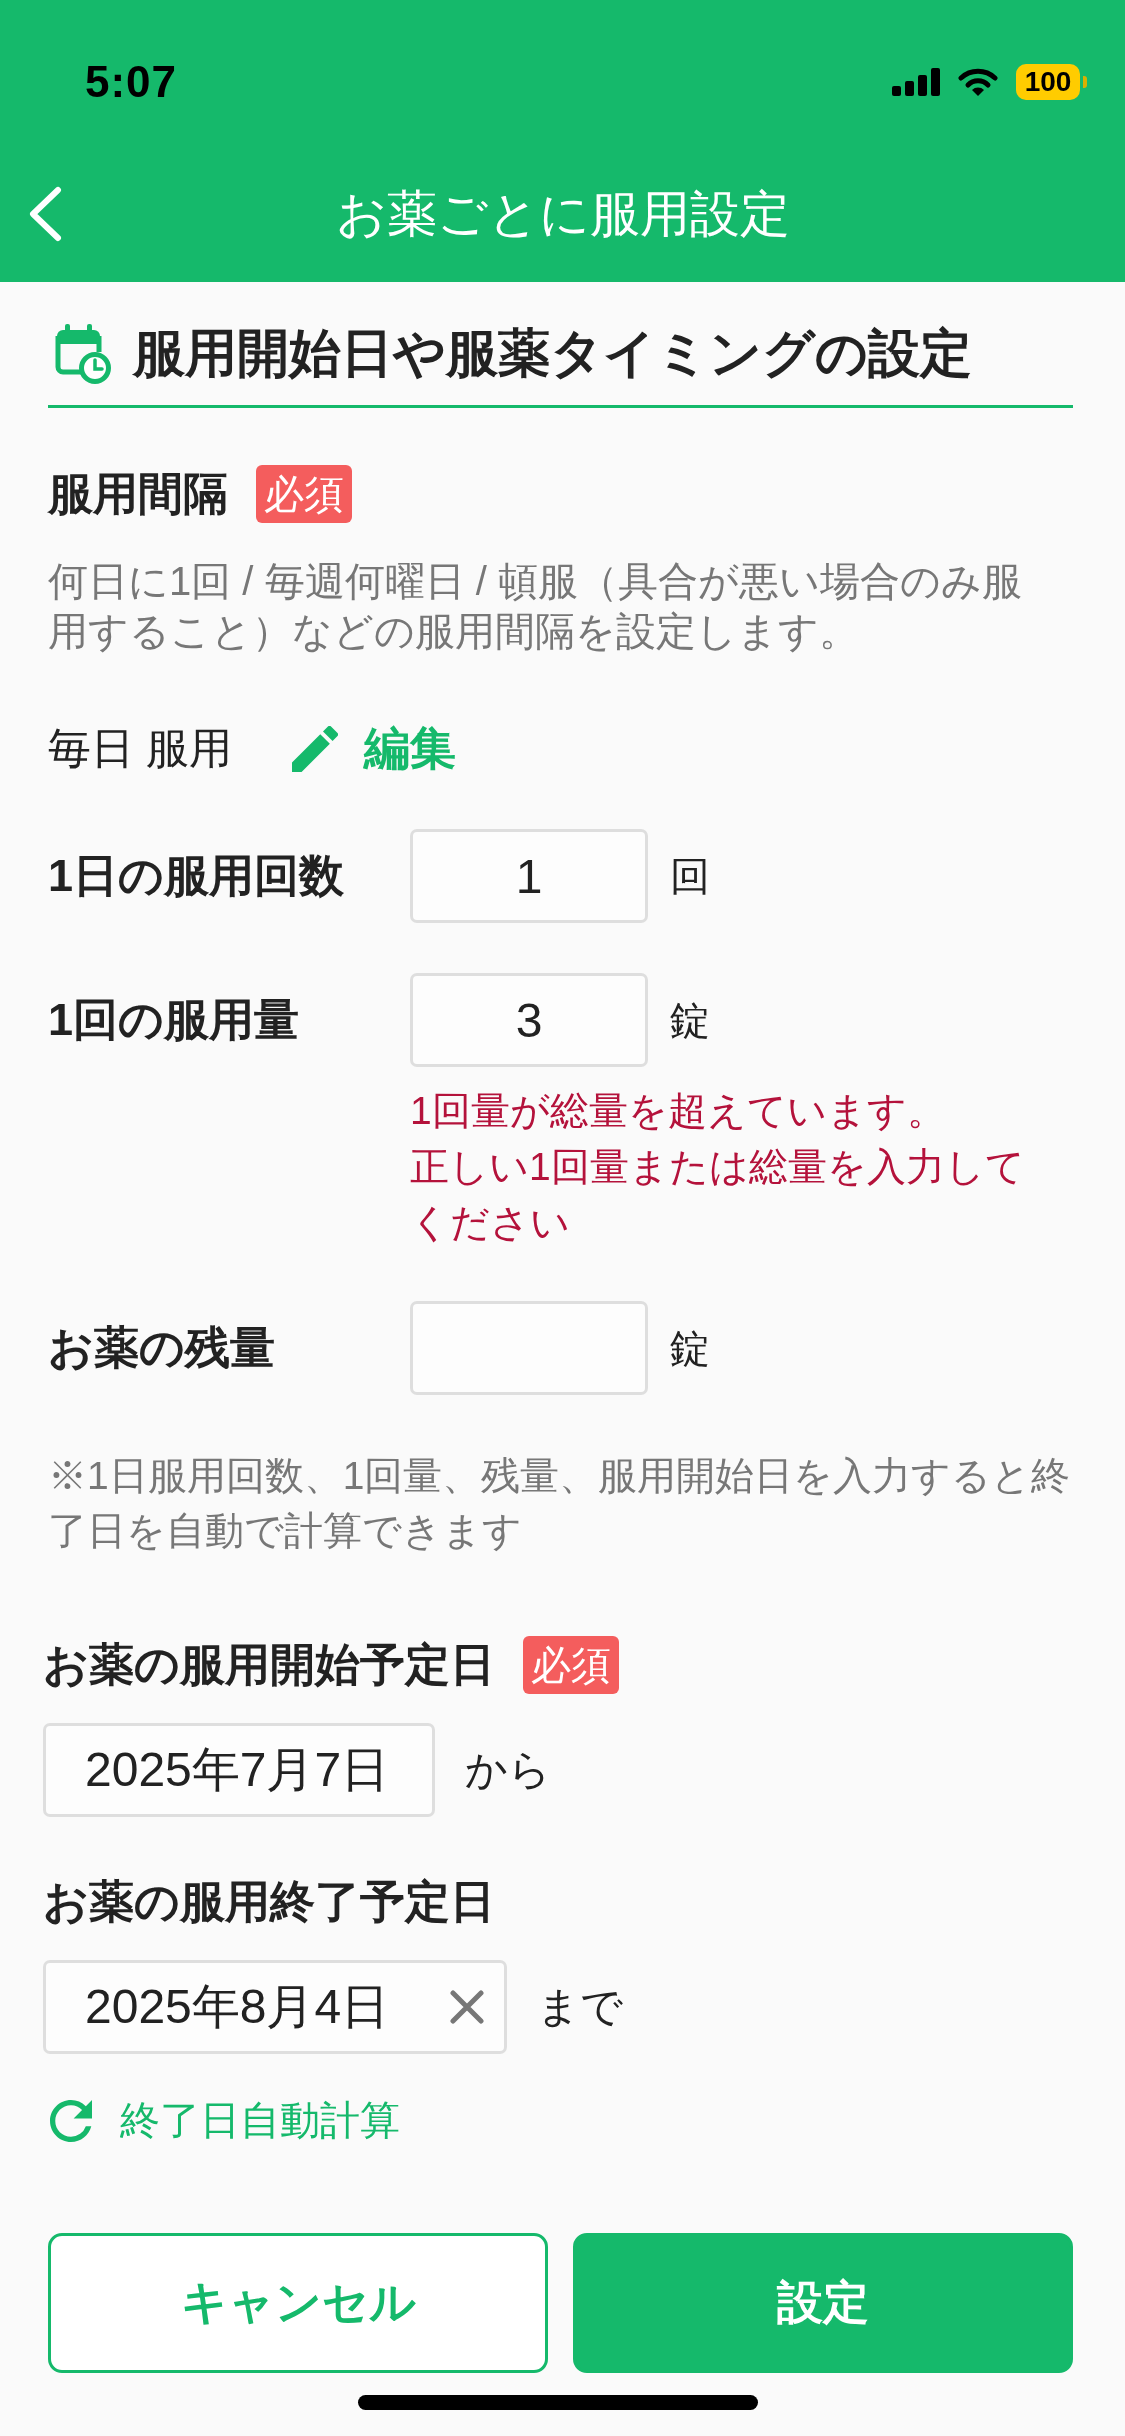  What do you see at coordinates (529, 1020) in the screenshot?
I see `number-input: 3` at bounding box center [529, 1020].